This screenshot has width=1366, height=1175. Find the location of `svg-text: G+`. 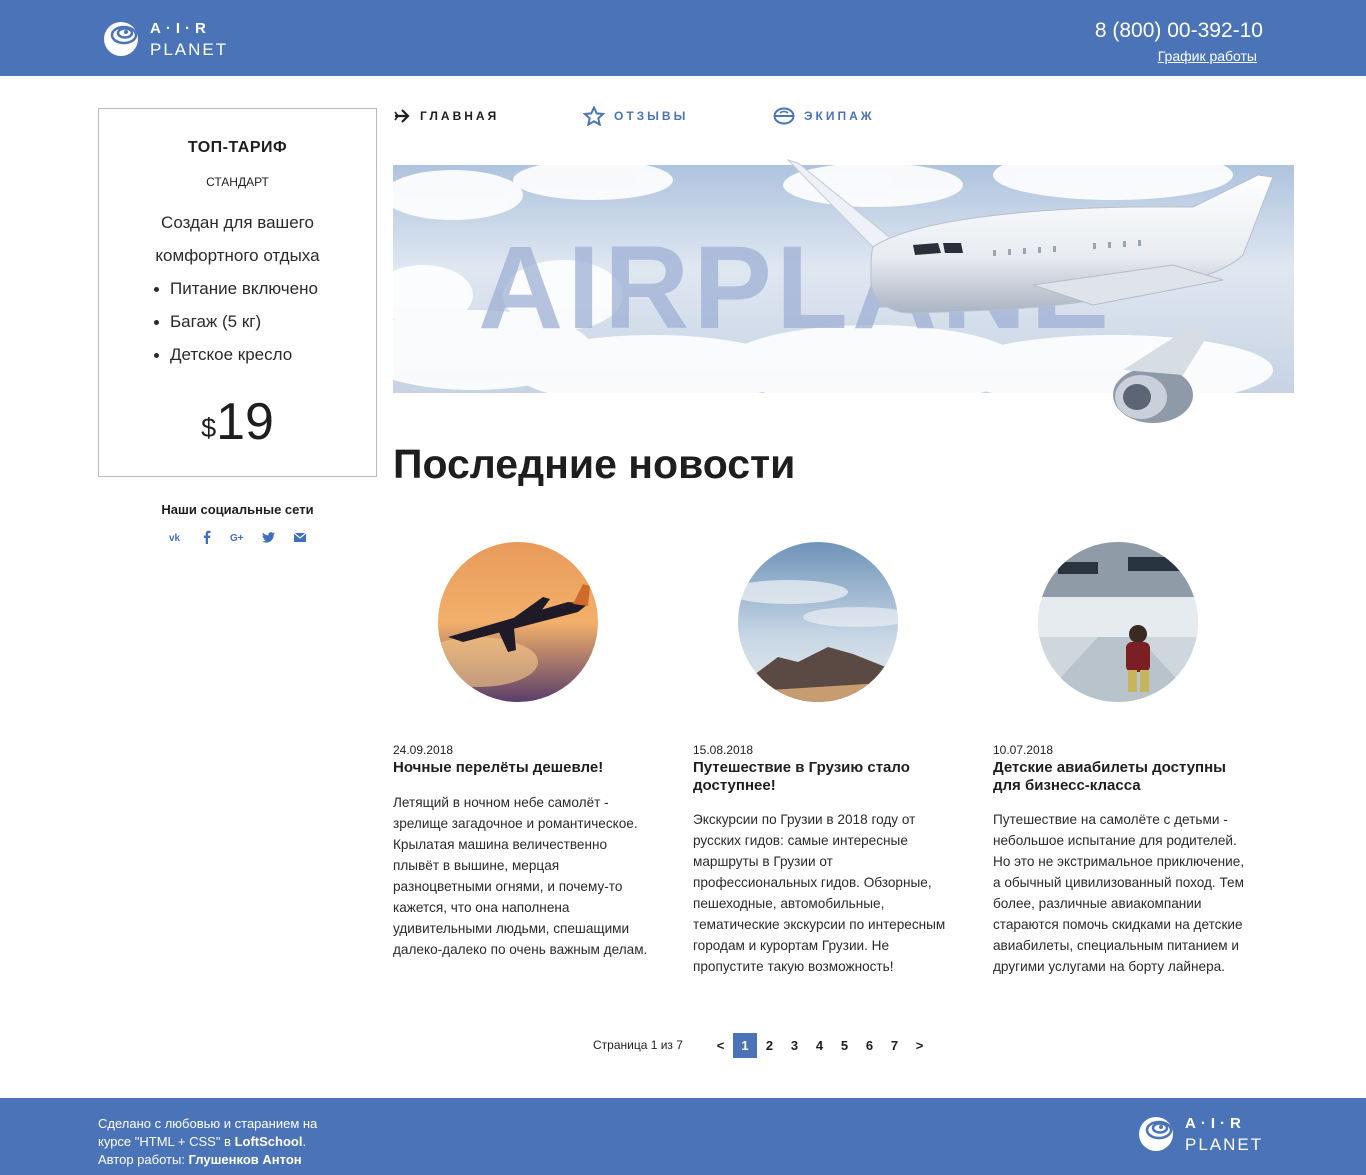

svg-text: G+ is located at coordinates (237, 537).